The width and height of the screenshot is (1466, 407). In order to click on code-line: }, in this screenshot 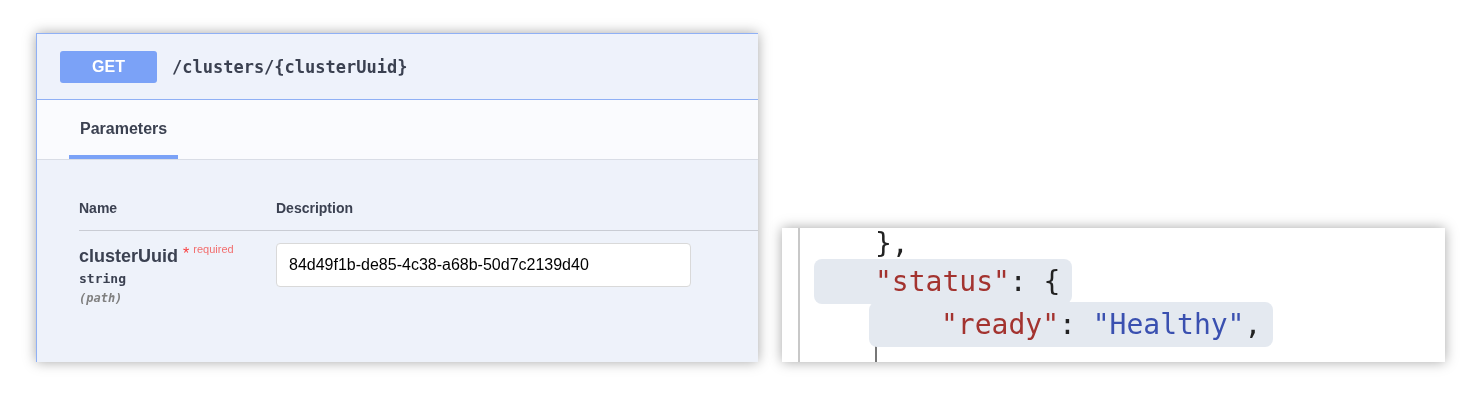, I will do `click(892, 244)`.